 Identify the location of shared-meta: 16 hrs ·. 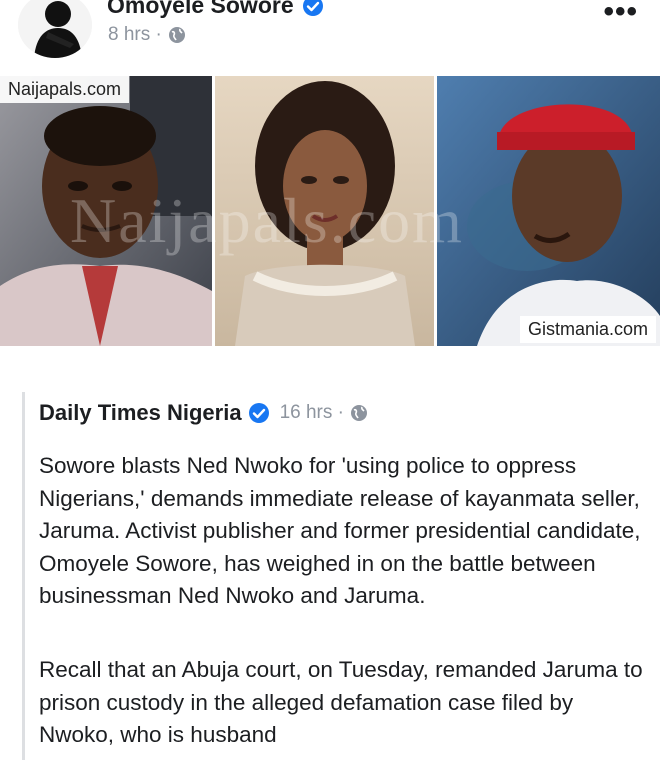
(324, 413).